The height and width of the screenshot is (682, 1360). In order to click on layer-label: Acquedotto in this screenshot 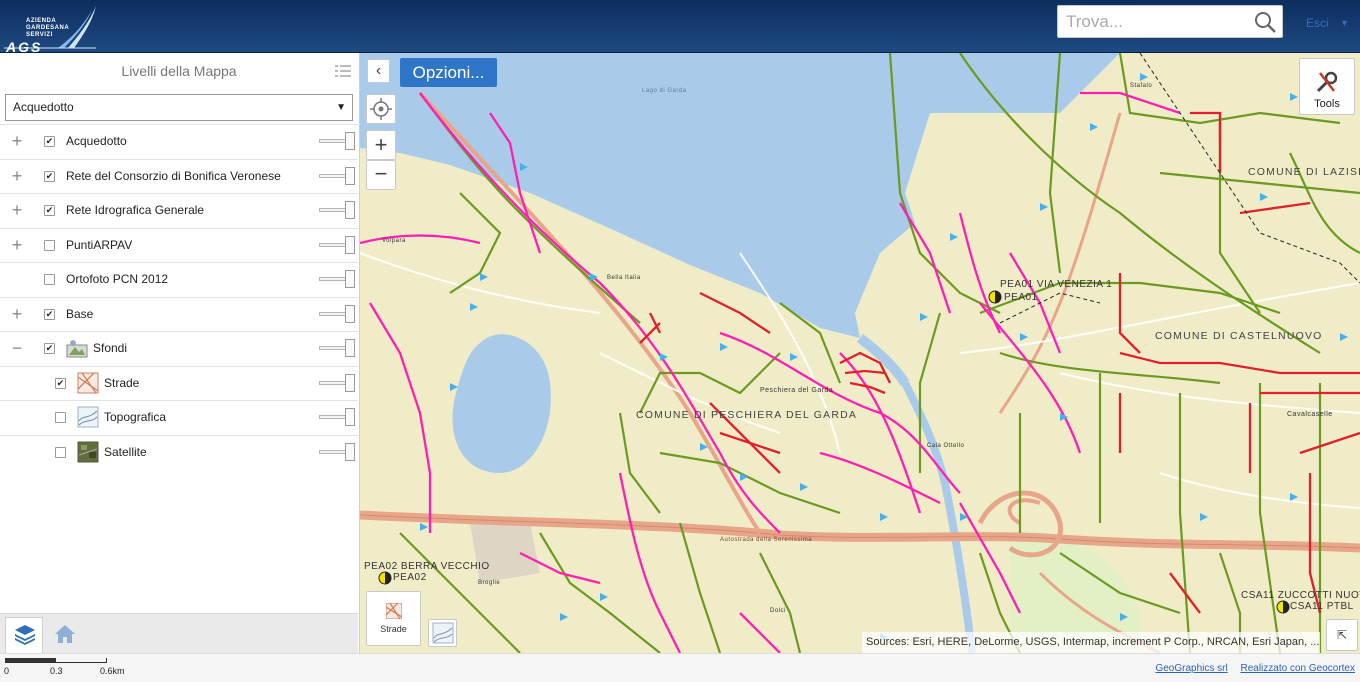, I will do `click(96, 141)`.